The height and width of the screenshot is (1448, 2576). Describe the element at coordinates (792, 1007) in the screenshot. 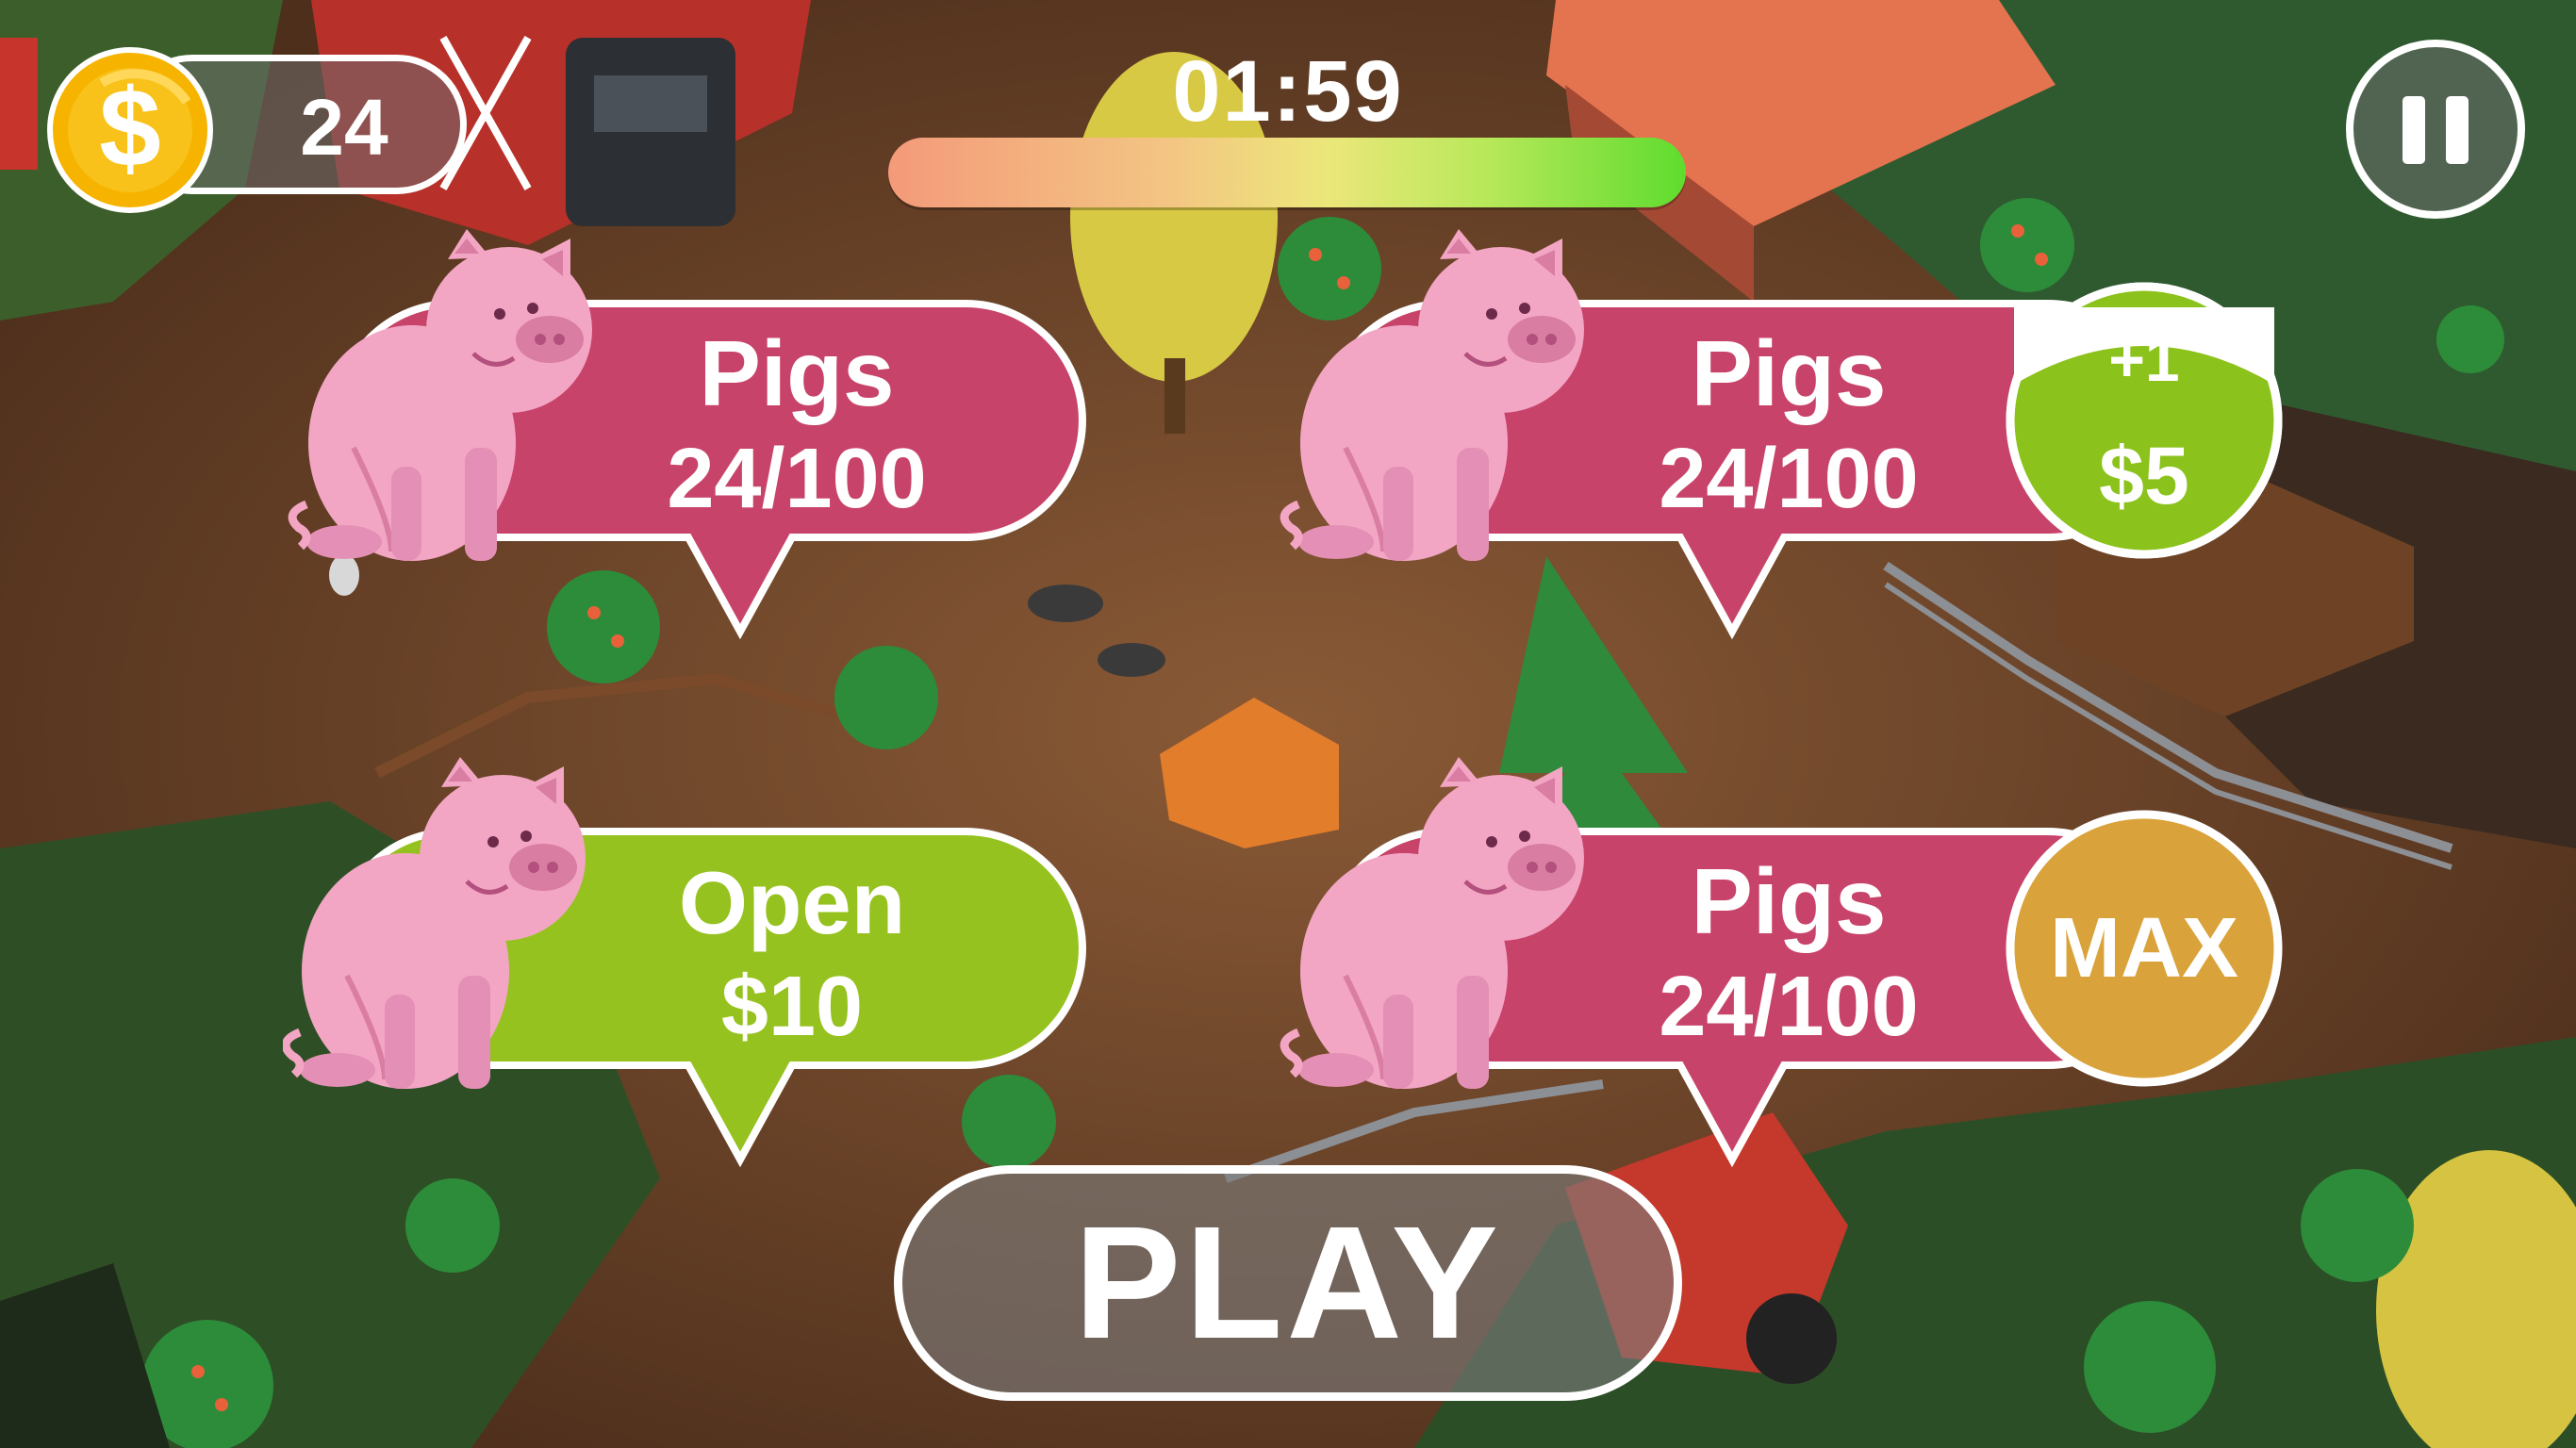

I see `card-3-price: $10` at that location.